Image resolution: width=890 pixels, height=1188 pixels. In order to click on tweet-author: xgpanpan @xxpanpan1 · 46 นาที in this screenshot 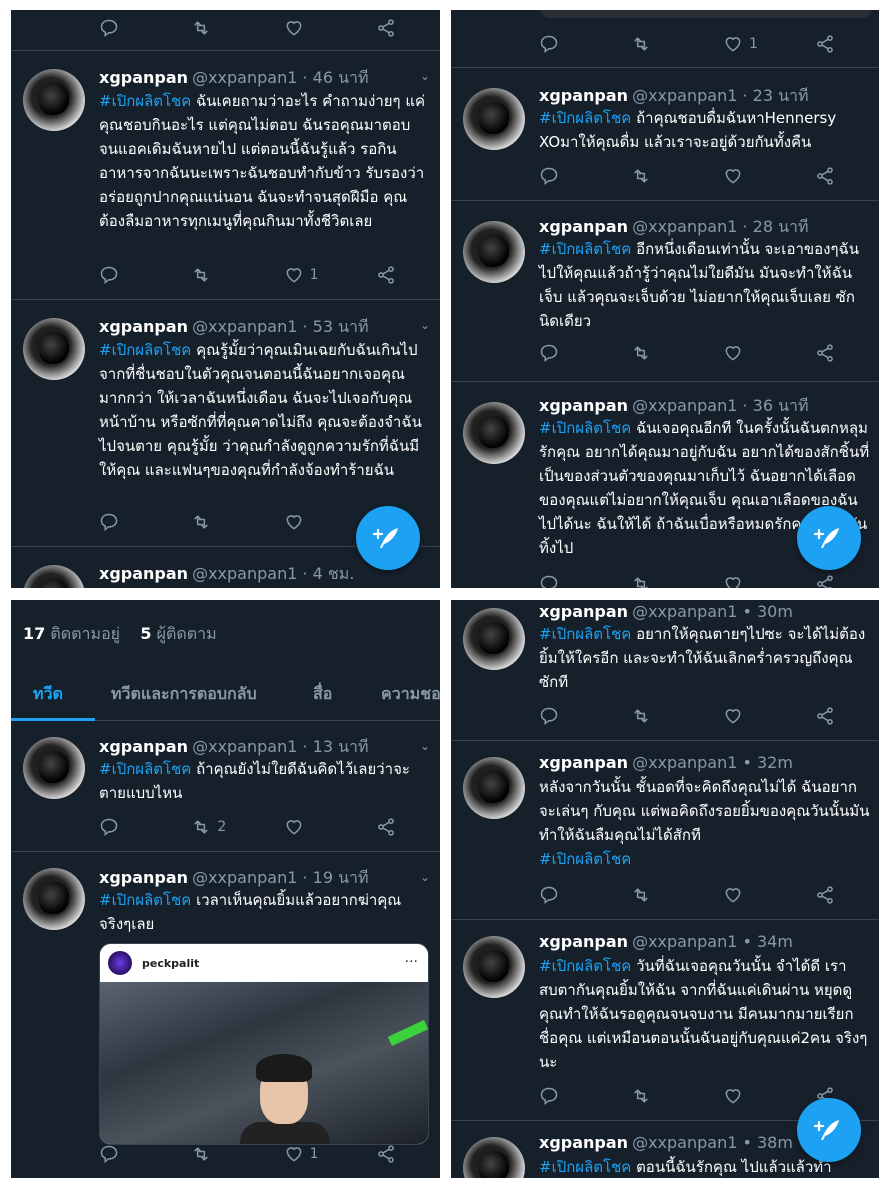, I will do `click(234, 78)`.